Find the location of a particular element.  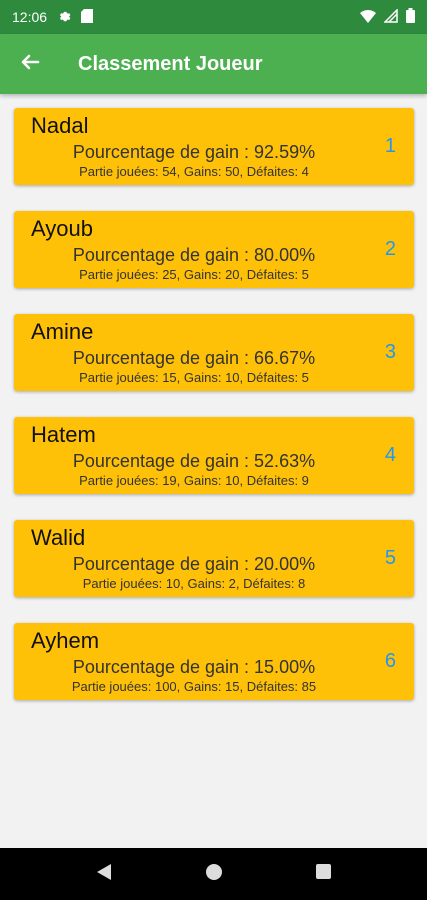

player-win-percentage: Pourcentage de gain : 80.00% is located at coordinates (194, 255).